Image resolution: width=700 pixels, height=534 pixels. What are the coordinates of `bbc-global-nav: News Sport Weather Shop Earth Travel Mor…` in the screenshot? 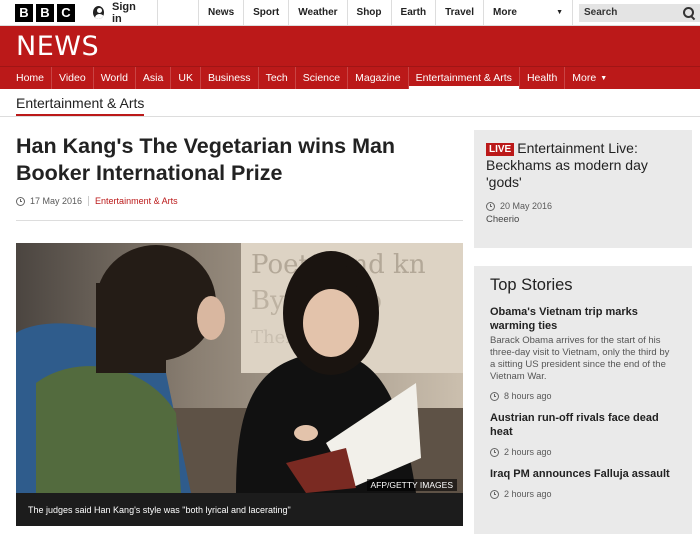 It's located at (386, 13).